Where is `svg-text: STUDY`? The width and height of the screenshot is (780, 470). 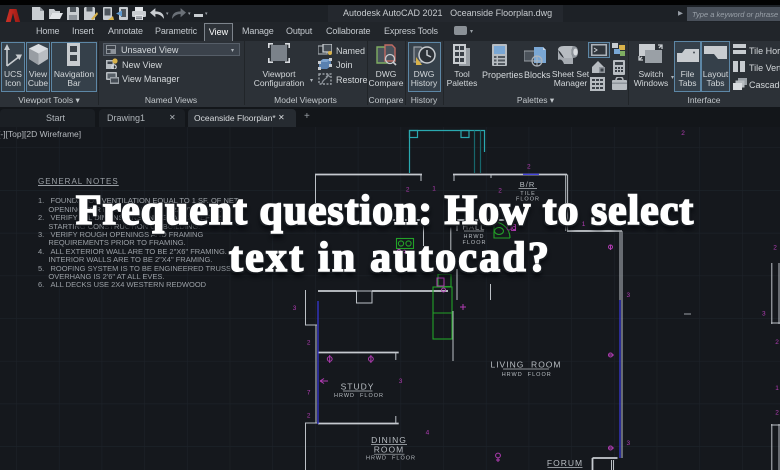
svg-text: STUDY is located at coordinates (358, 387).